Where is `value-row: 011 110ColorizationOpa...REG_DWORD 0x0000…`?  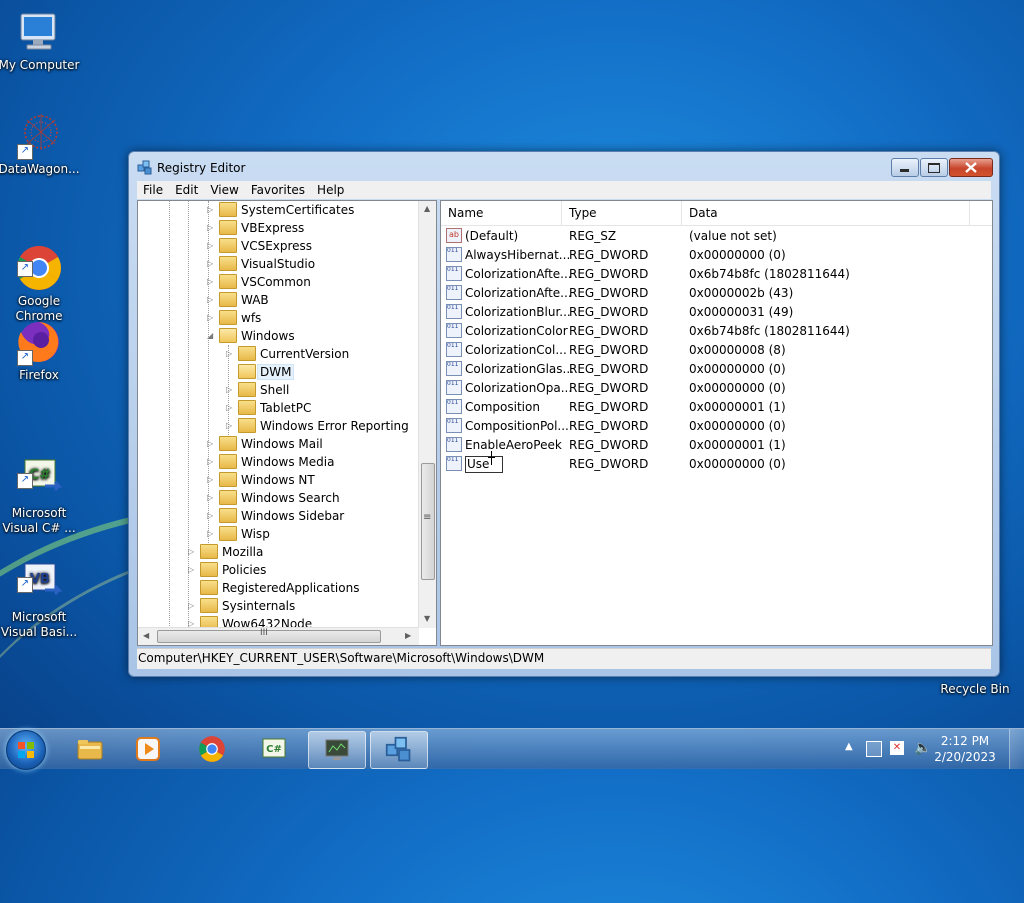 value-row: 011 110ColorizationOpa...REG_DWORD 0x0000… is located at coordinates (716, 388).